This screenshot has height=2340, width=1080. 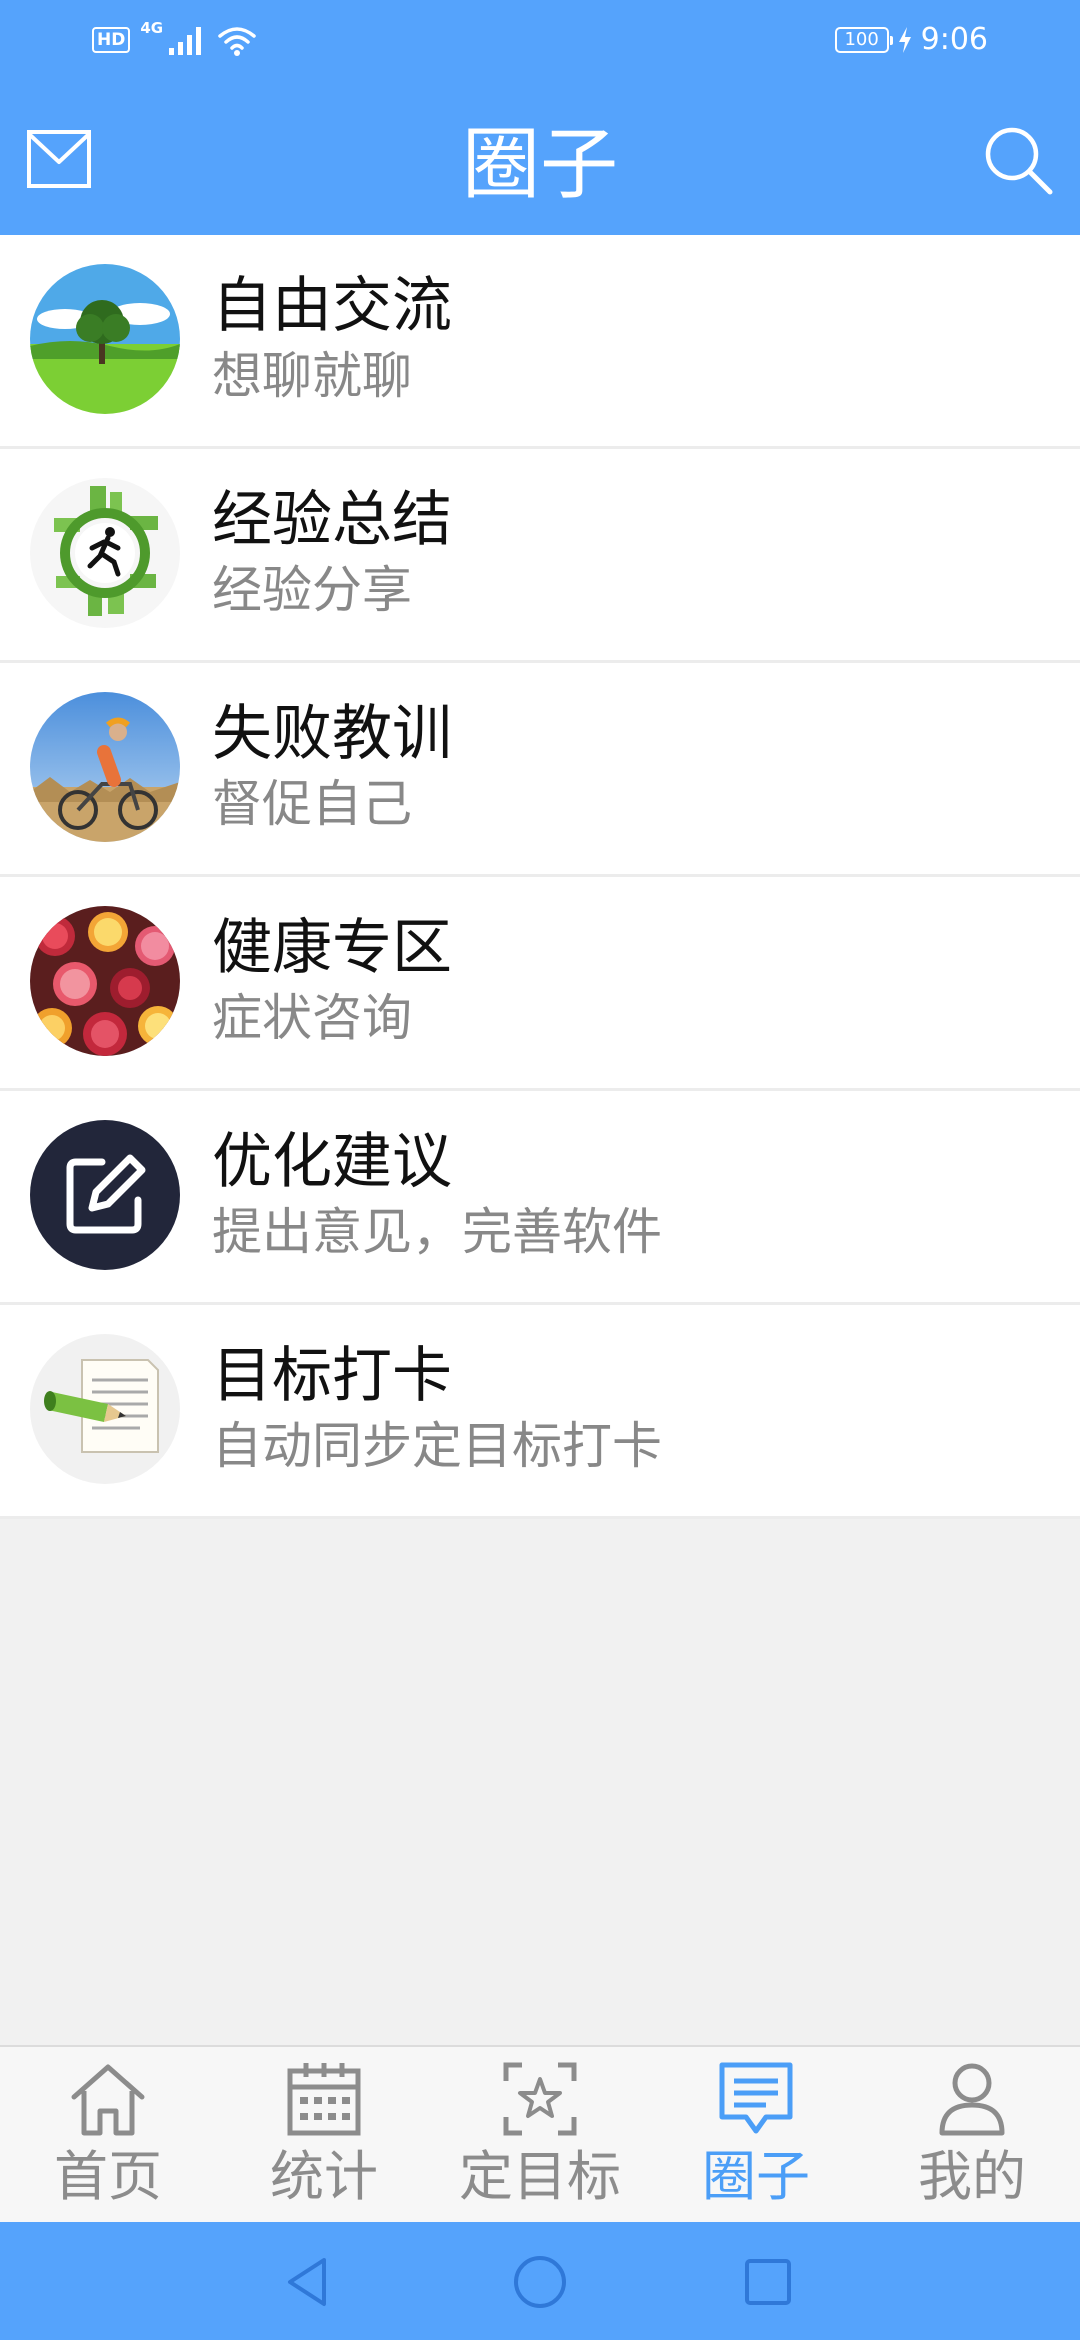 What do you see at coordinates (105, 981) in the screenshot?
I see `fruits-avatar` at bounding box center [105, 981].